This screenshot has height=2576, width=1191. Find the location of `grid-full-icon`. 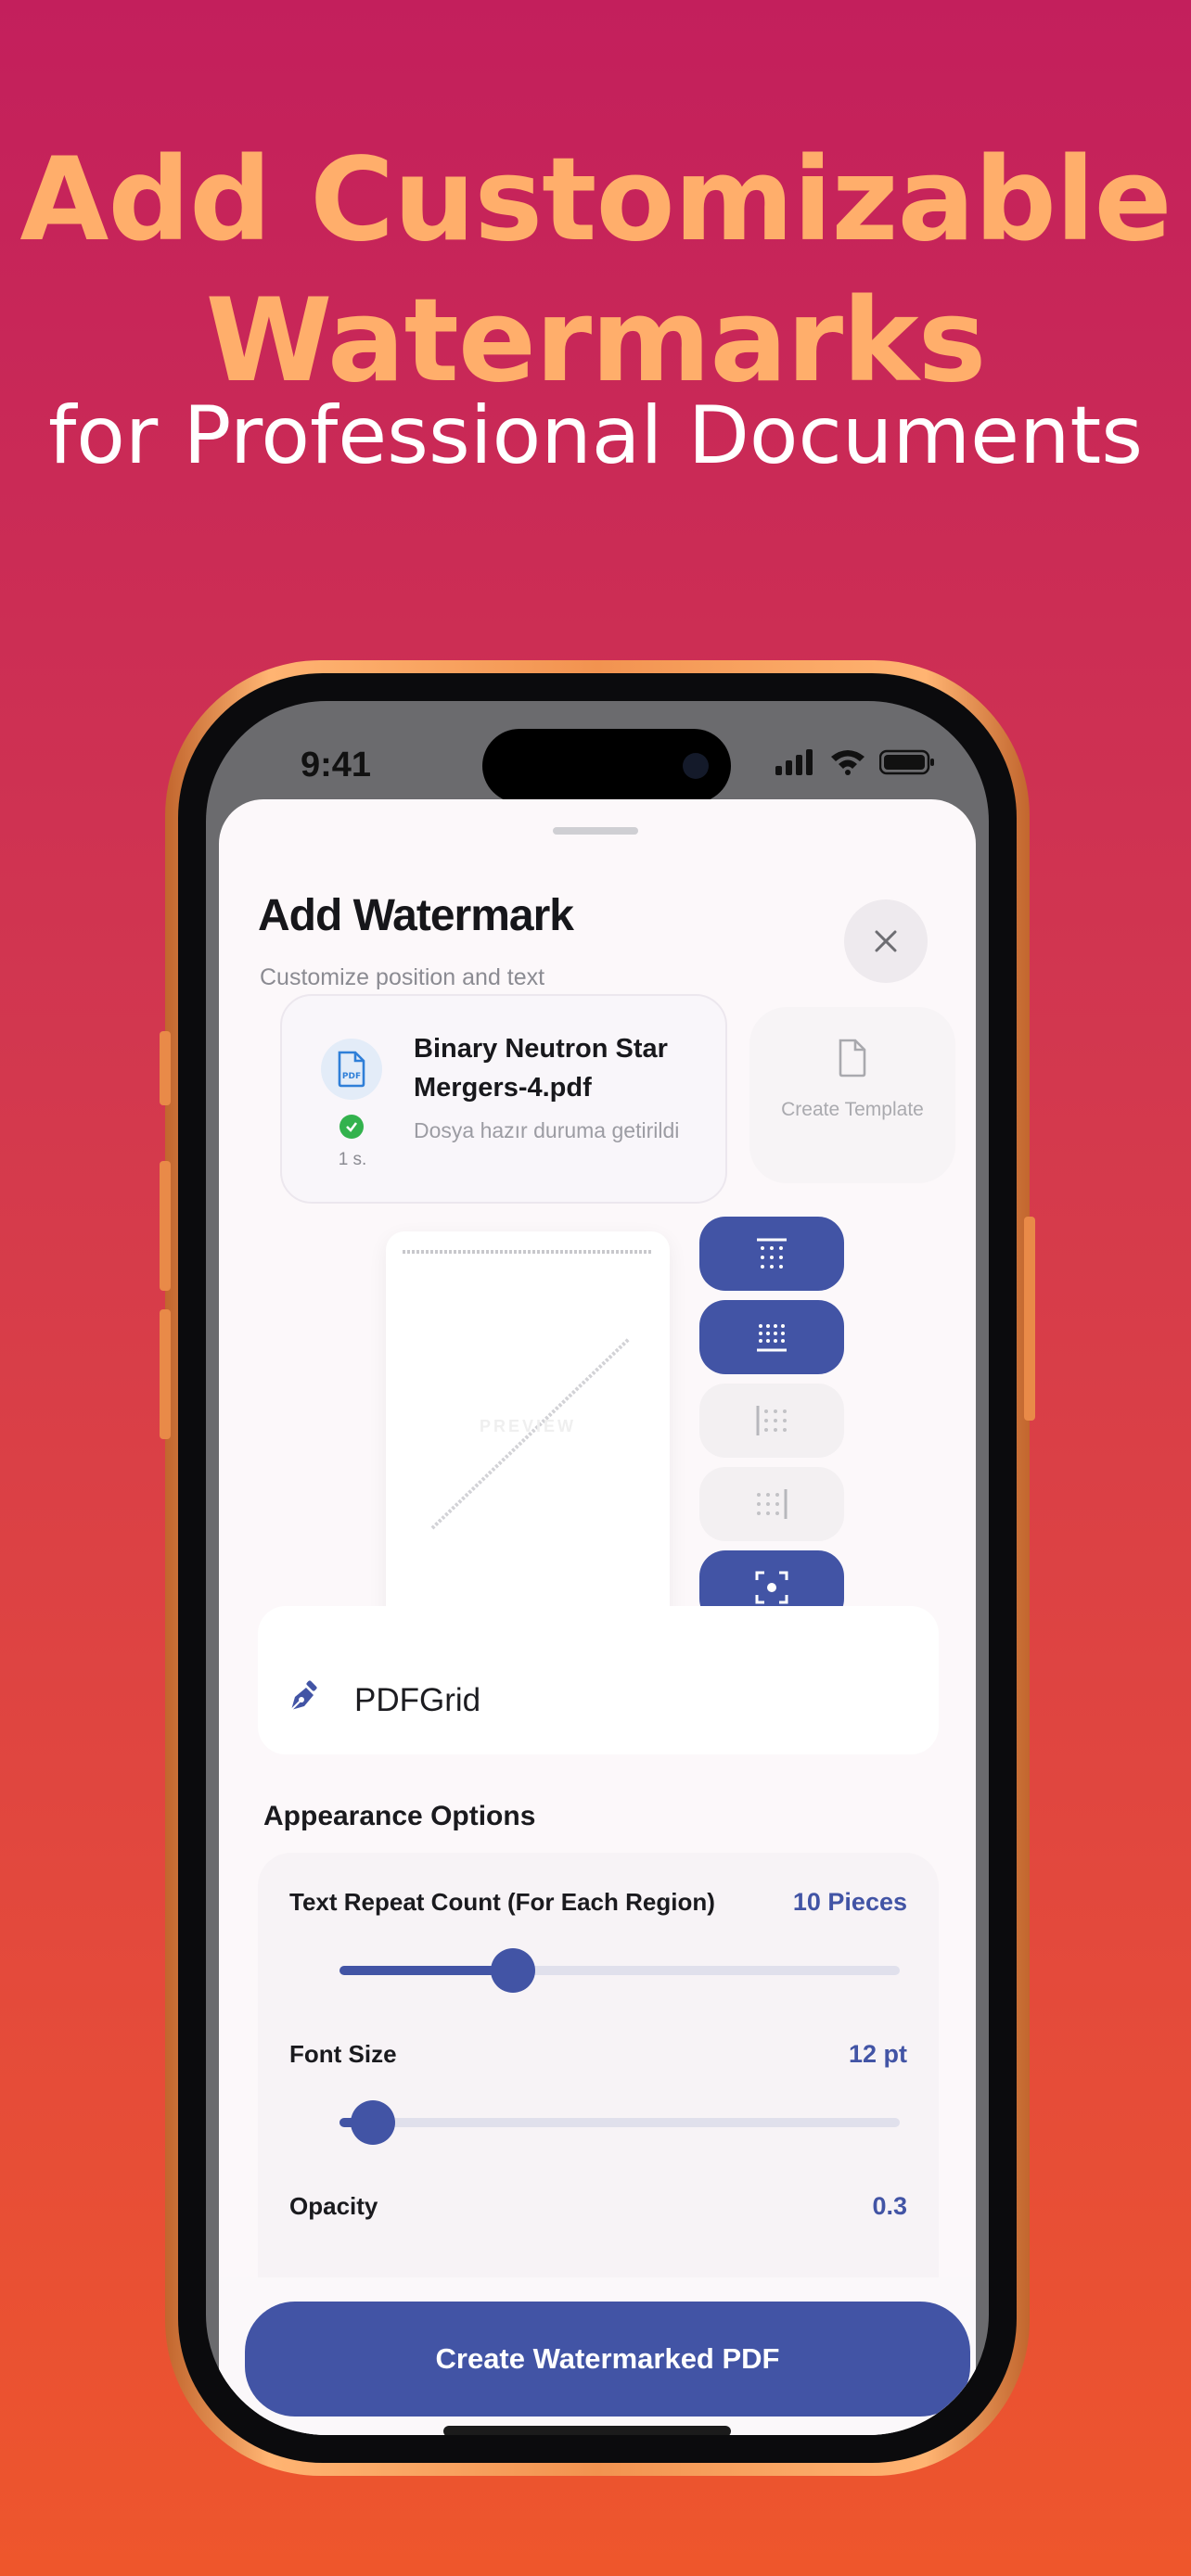

grid-full-icon is located at coordinates (772, 1338).